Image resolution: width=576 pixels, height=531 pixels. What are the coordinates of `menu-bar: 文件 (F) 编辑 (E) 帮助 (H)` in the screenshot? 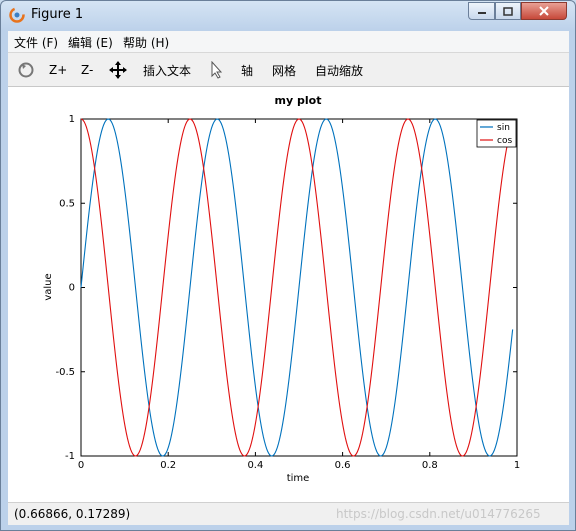 It's located at (288, 42).